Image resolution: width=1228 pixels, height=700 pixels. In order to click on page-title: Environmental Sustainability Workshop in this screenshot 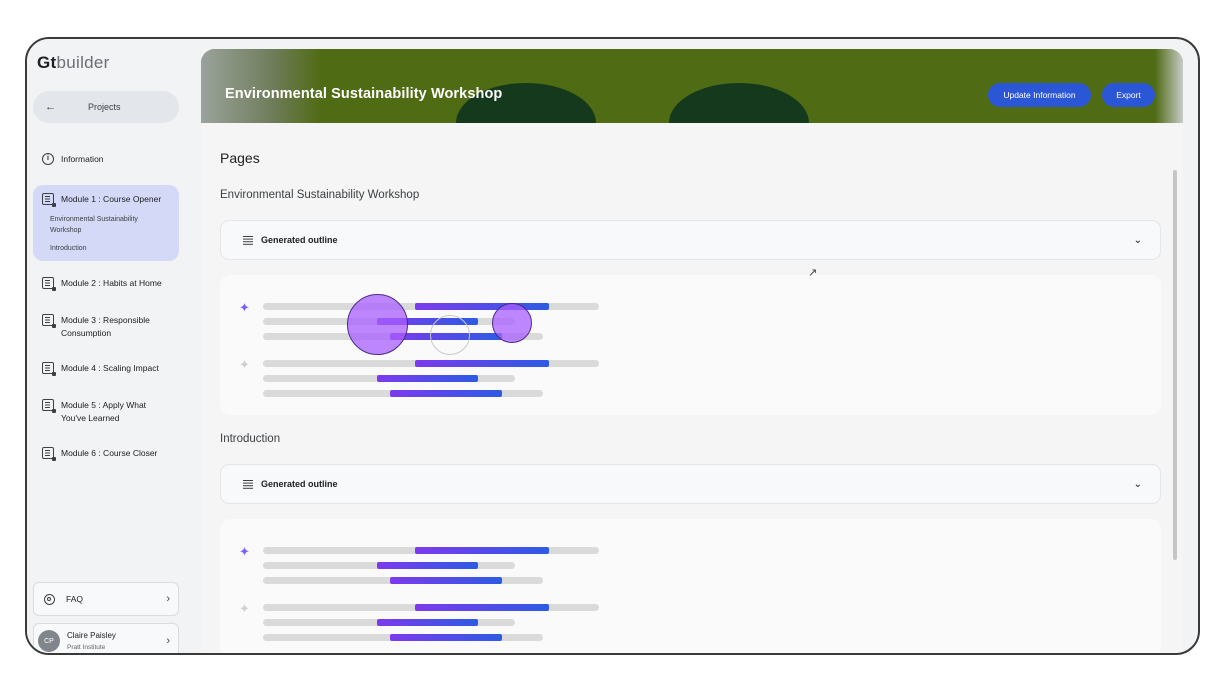, I will do `click(364, 94)`.